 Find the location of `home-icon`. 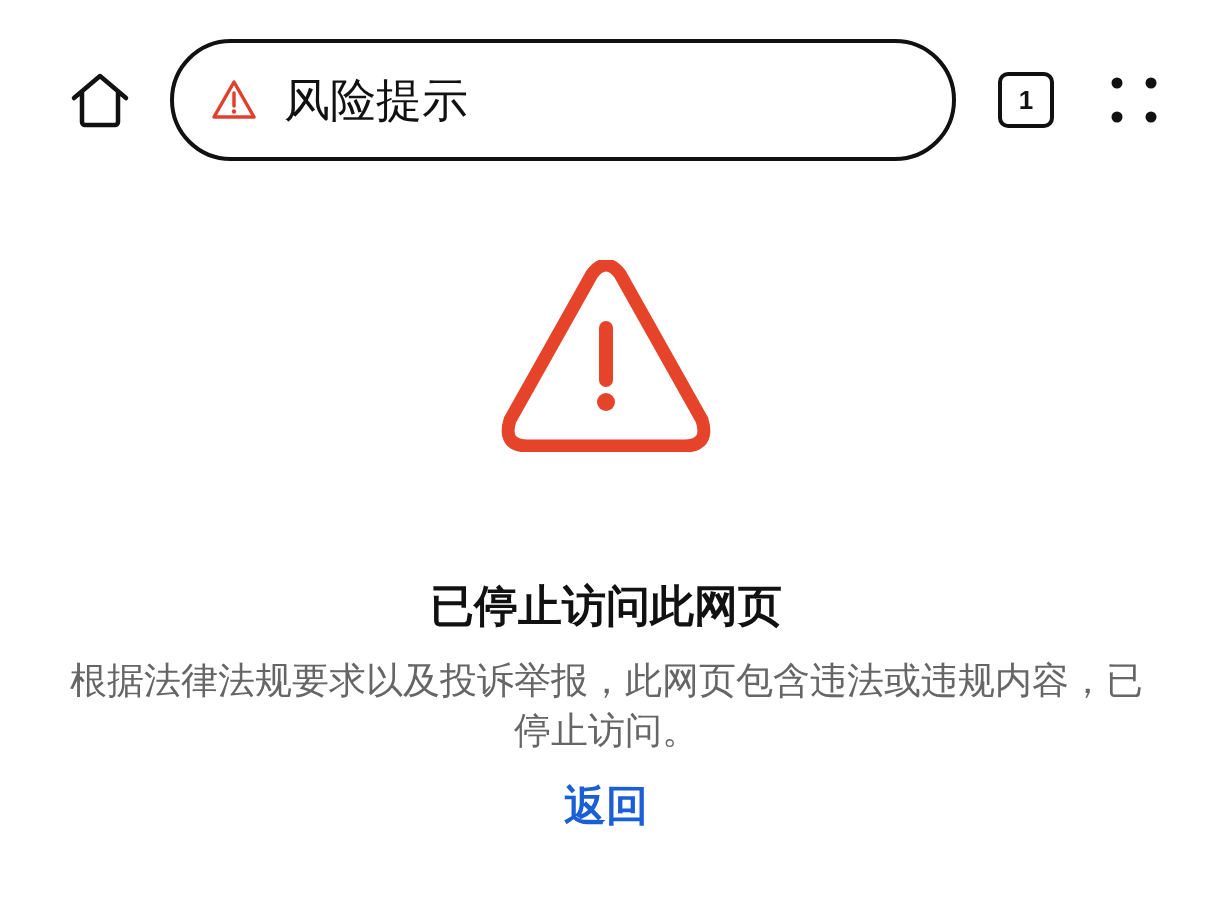

home-icon is located at coordinates (100, 100).